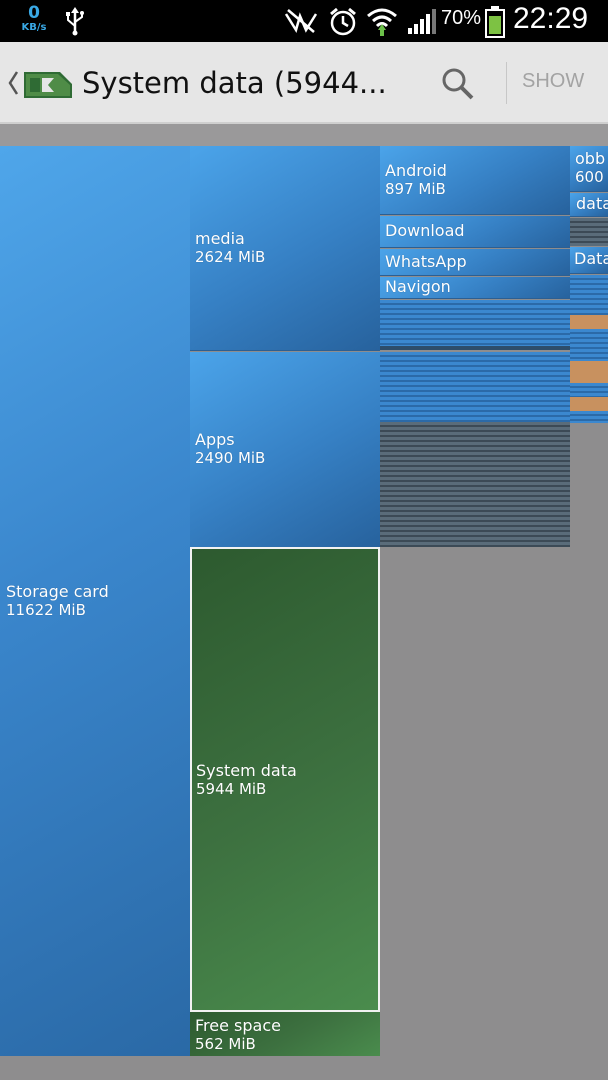 This screenshot has height=1080, width=608. I want to click on tile-name: Navigon, so click(418, 286).